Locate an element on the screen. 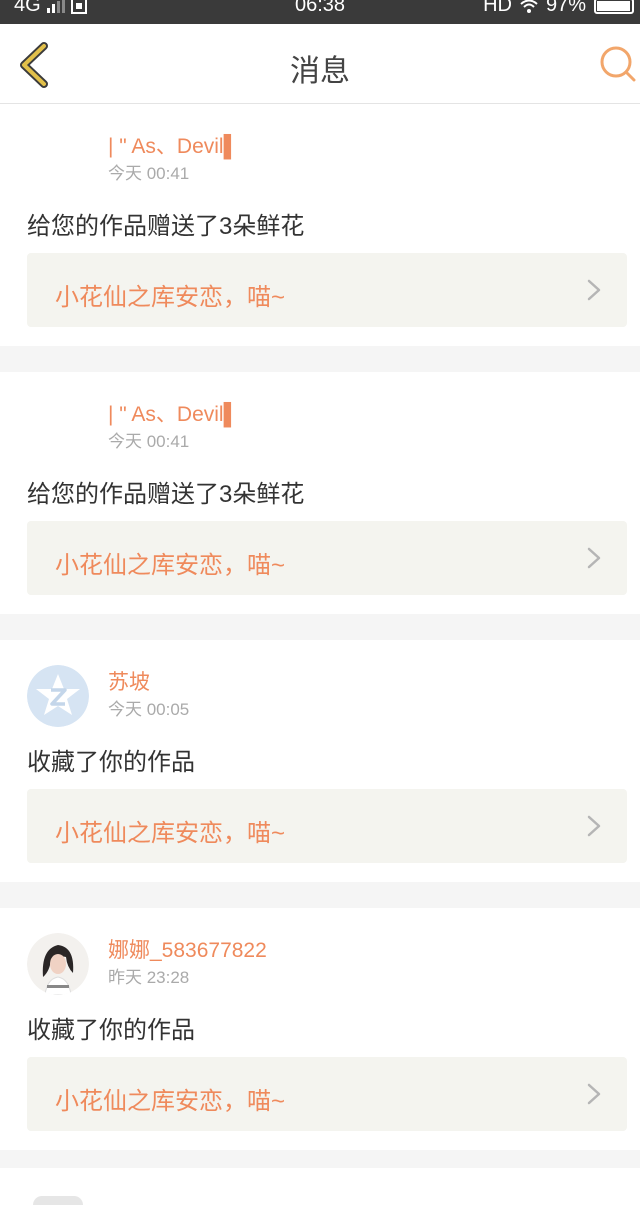 The image size is (640, 1205). sender-name: 娜娜_583677822 is located at coordinates (187, 949).